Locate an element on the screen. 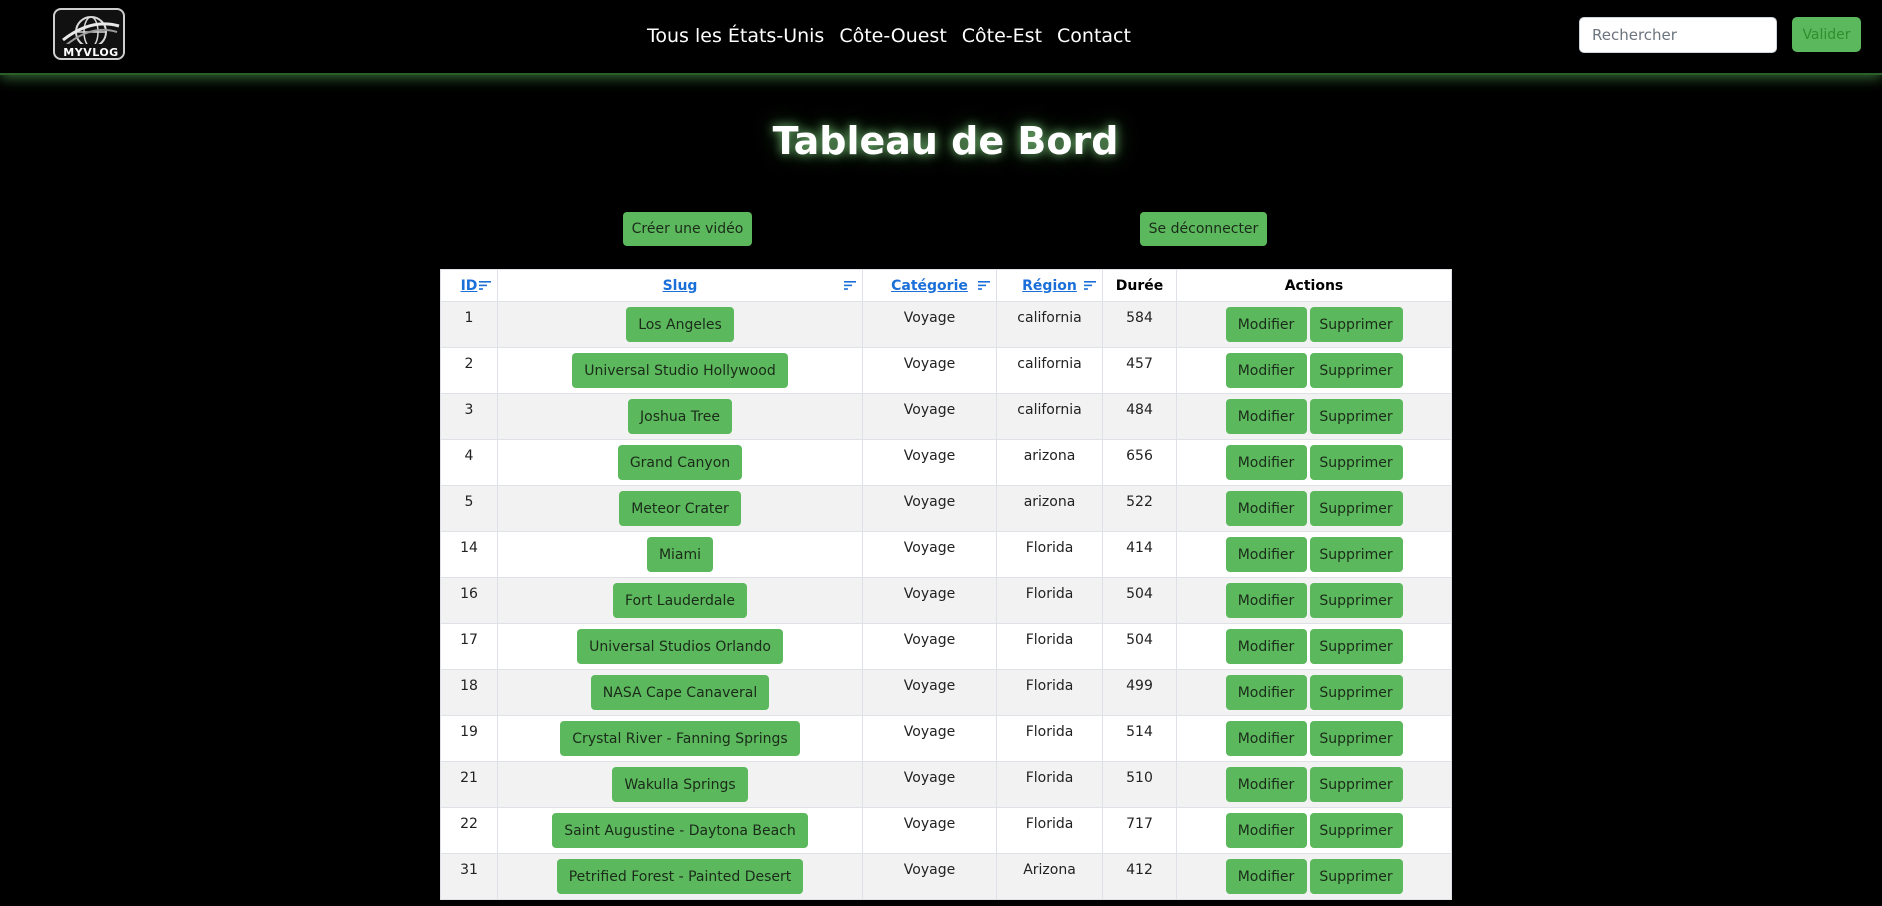 Image resolution: width=1882 pixels, height=906 pixels. sort-link-region: Région is located at coordinates (1049, 286).